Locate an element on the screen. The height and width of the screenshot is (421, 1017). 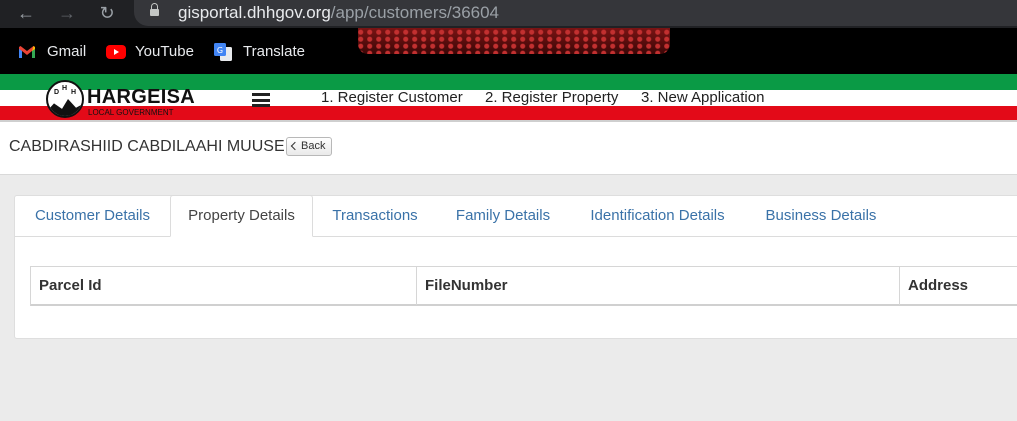
nav-new-application: 3. New Application is located at coordinates (702, 98).